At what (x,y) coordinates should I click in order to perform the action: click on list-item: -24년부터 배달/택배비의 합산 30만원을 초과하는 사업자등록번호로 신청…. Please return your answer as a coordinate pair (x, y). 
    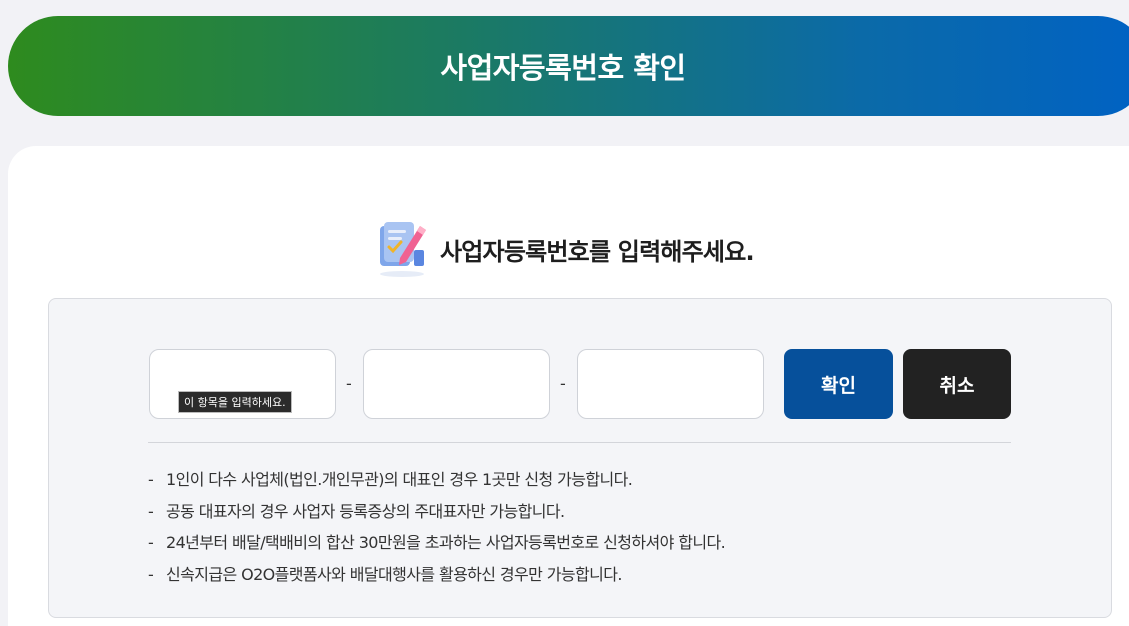
    Looking at the image, I should click on (437, 542).